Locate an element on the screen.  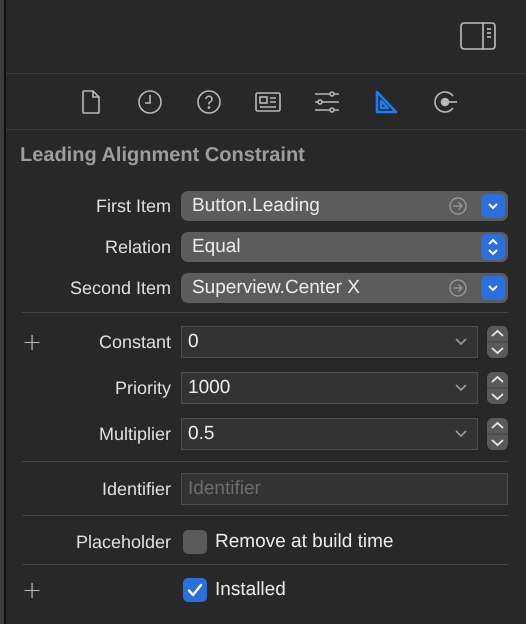
identifier-field: Identifier is located at coordinates (344, 489).